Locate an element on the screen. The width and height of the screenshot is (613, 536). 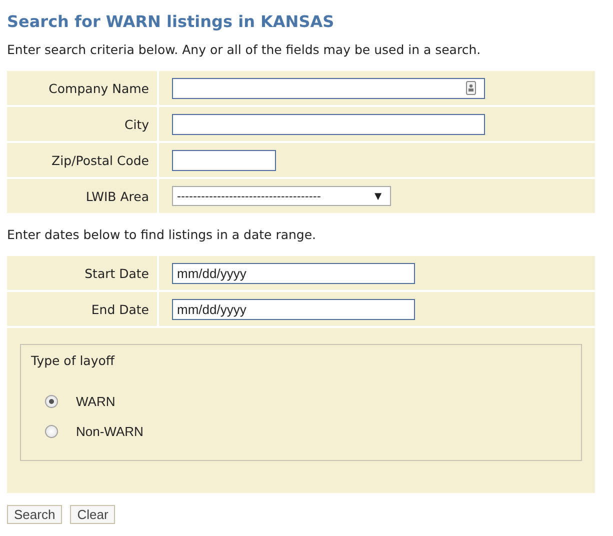
search-button: Search is located at coordinates (34, 514).